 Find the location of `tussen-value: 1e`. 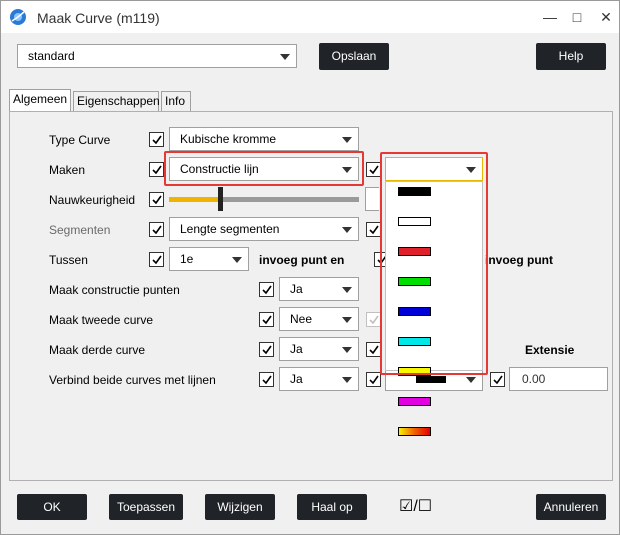

tussen-value: 1e is located at coordinates (187, 259).